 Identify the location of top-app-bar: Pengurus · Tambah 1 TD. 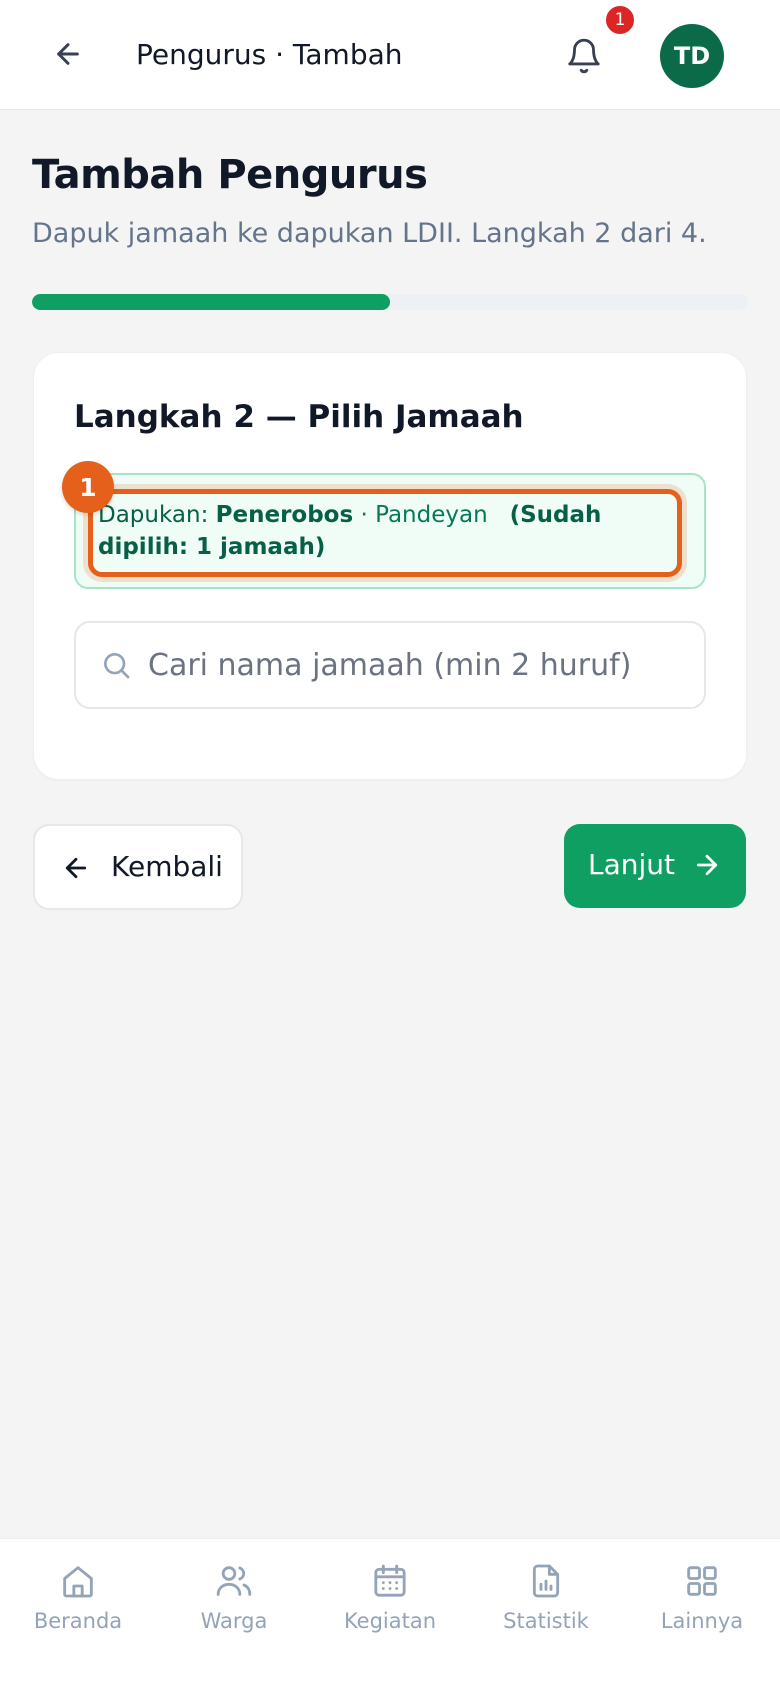
(390, 55).